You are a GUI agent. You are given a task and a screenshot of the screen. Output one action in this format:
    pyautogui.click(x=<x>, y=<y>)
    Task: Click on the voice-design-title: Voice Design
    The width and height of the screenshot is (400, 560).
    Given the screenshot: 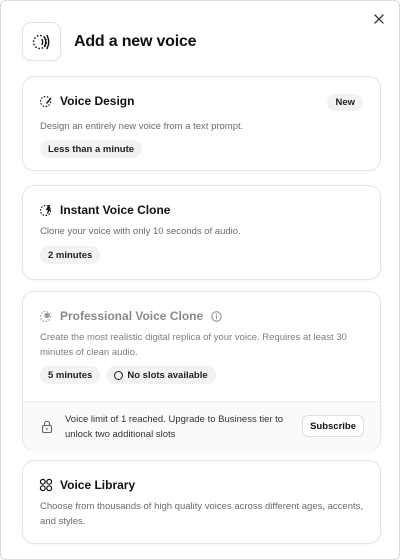 What is the action you would take?
    pyautogui.click(x=97, y=101)
    